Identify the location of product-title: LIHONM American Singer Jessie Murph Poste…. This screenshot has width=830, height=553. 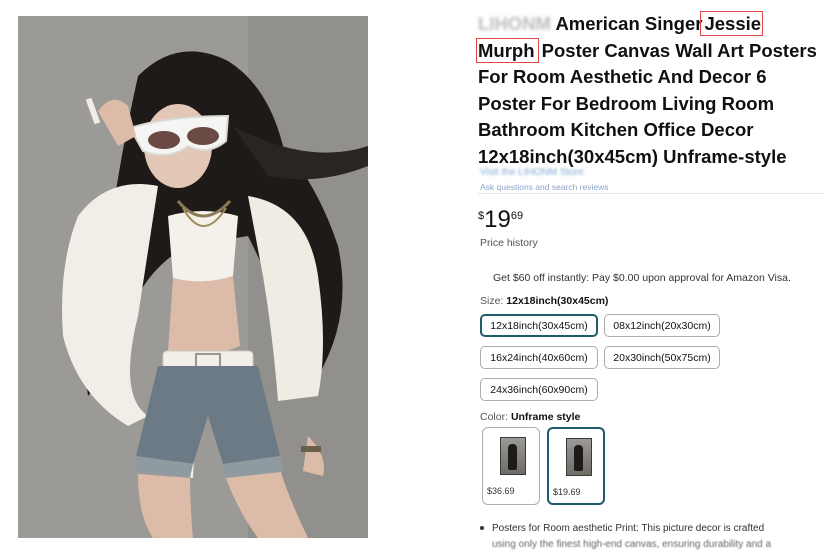
(649, 90).